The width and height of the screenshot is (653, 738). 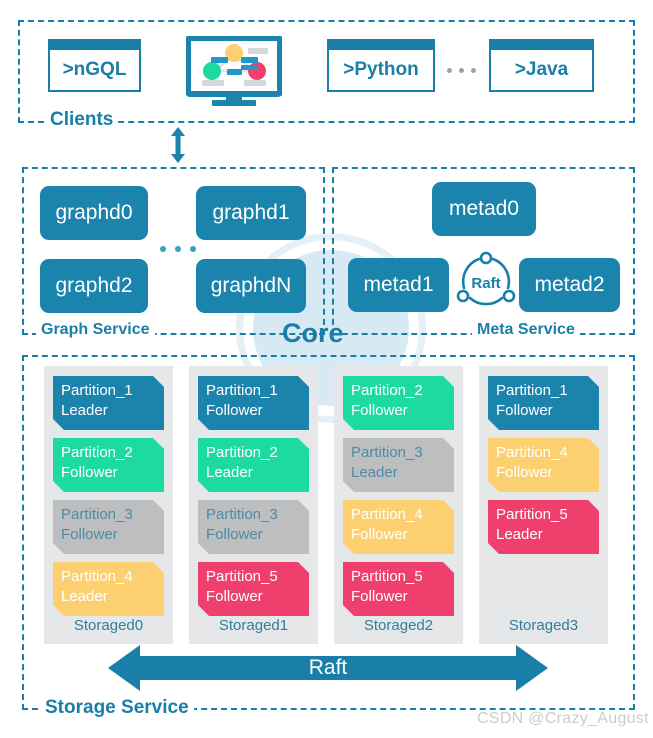 I want to click on node-label: metad0, so click(x=484, y=208).